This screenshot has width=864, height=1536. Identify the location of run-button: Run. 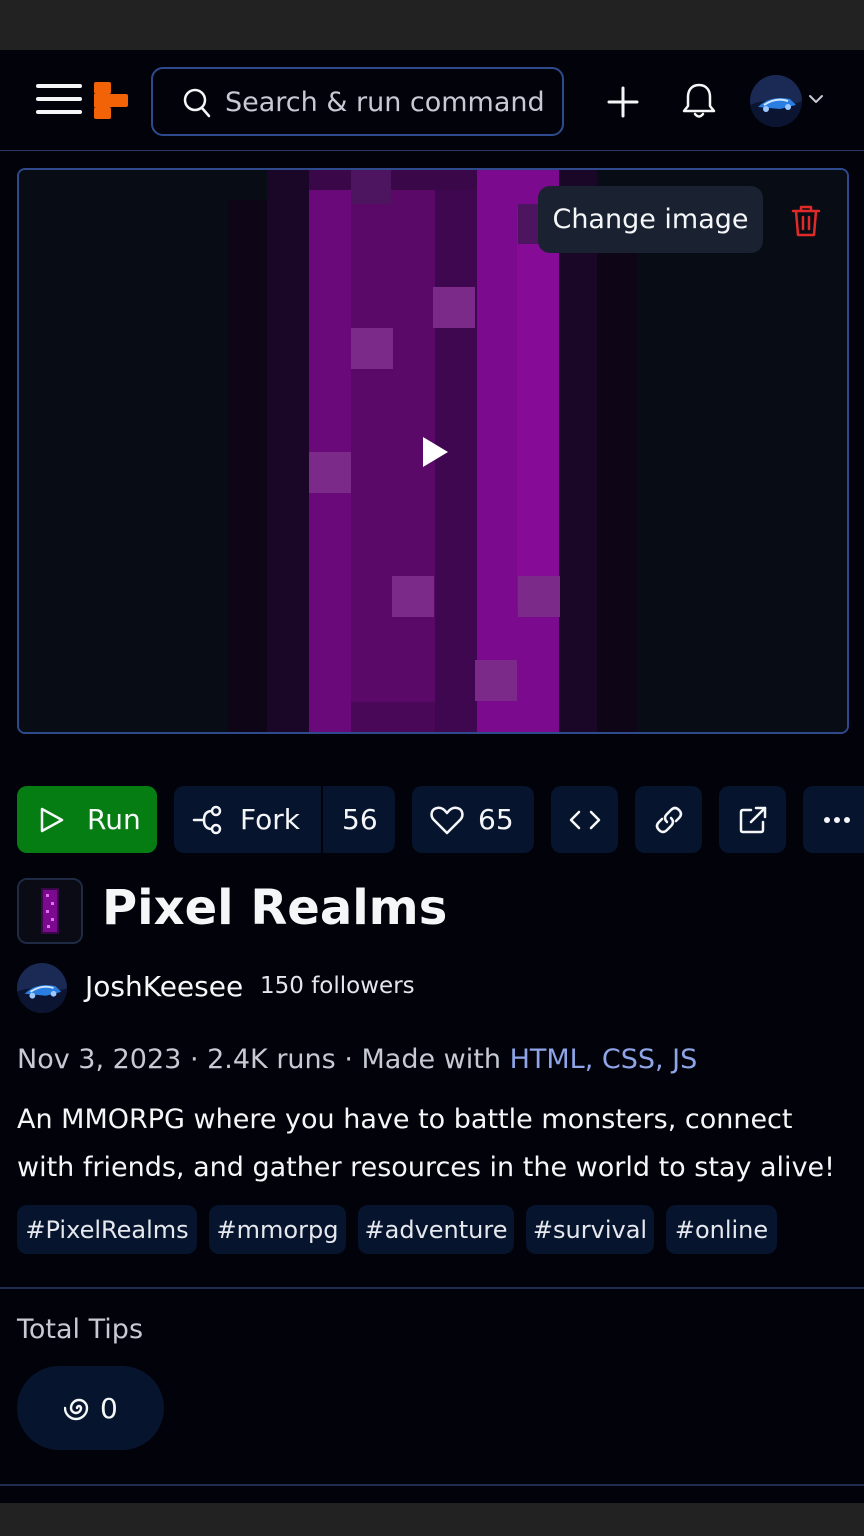
(87, 819).